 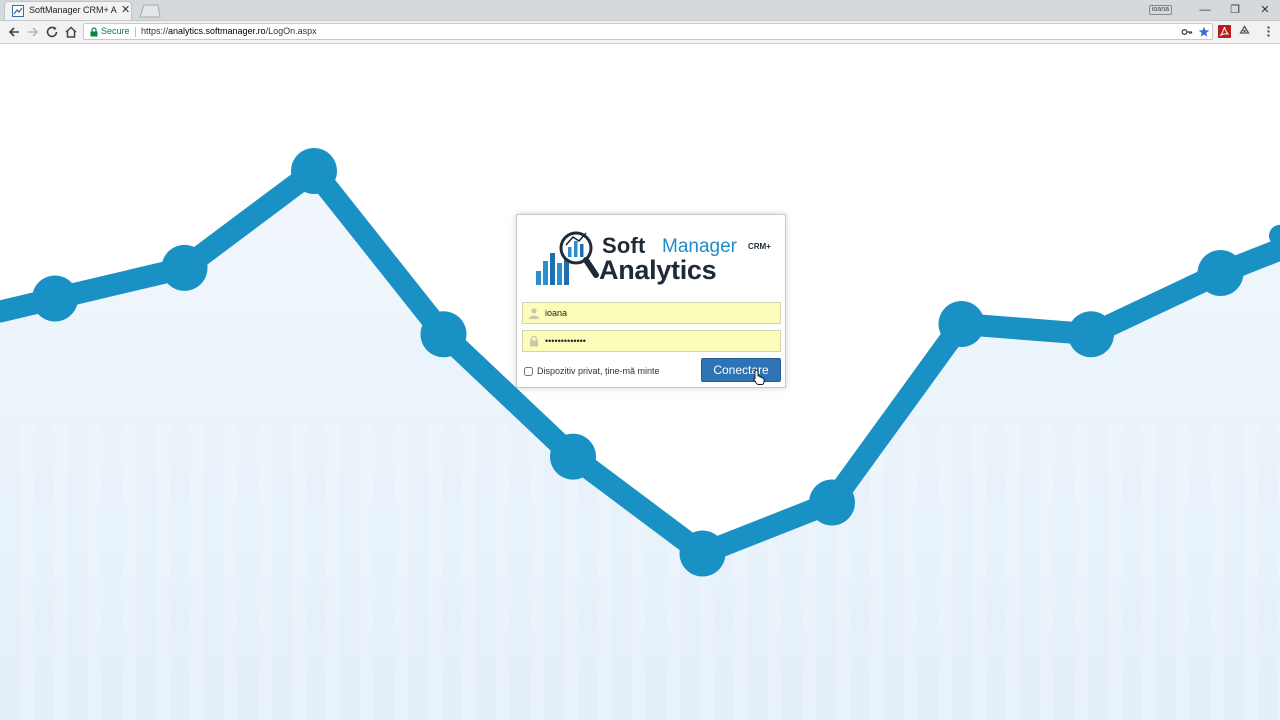 I want to click on url-scheme: https://, so click(x=155, y=31).